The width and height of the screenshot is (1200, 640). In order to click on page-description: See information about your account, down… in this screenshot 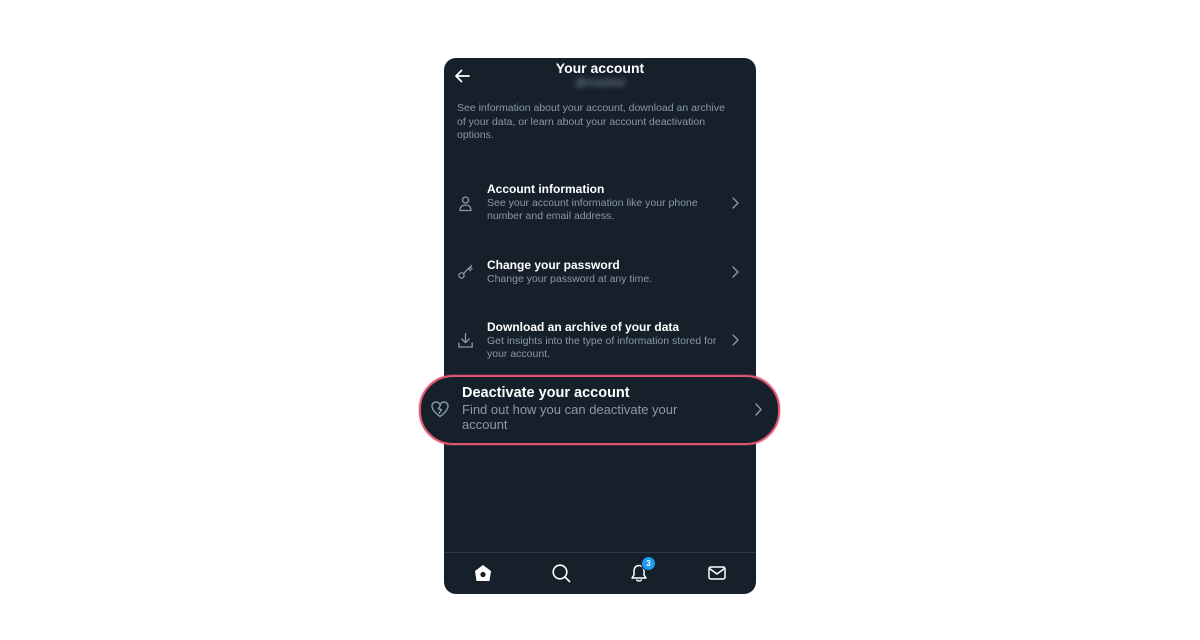, I will do `click(591, 121)`.